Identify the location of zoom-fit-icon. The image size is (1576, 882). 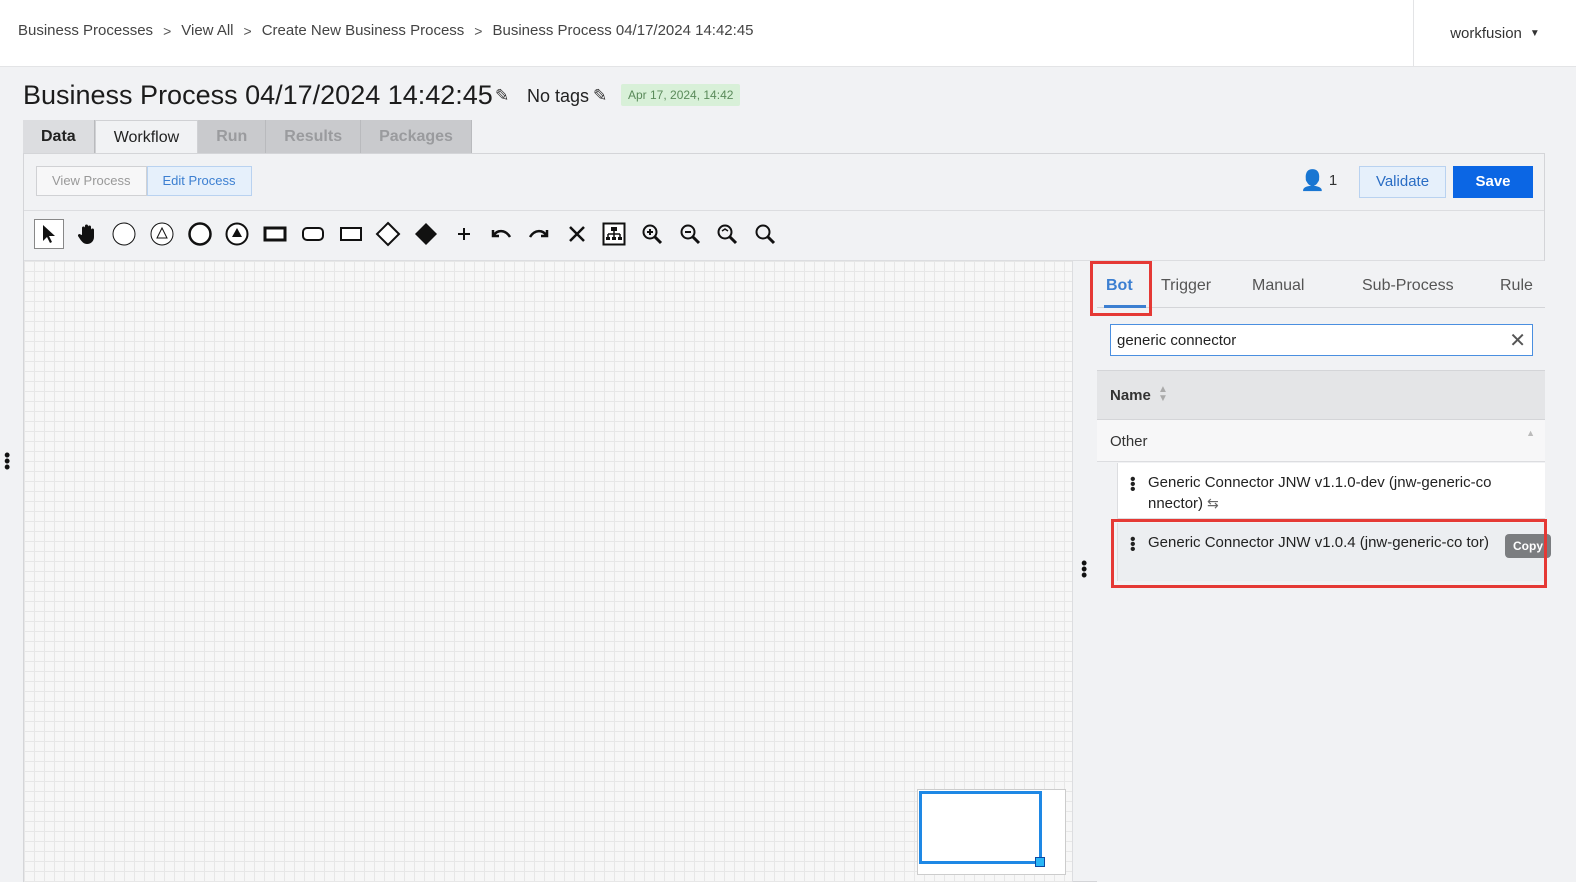
(727, 234).